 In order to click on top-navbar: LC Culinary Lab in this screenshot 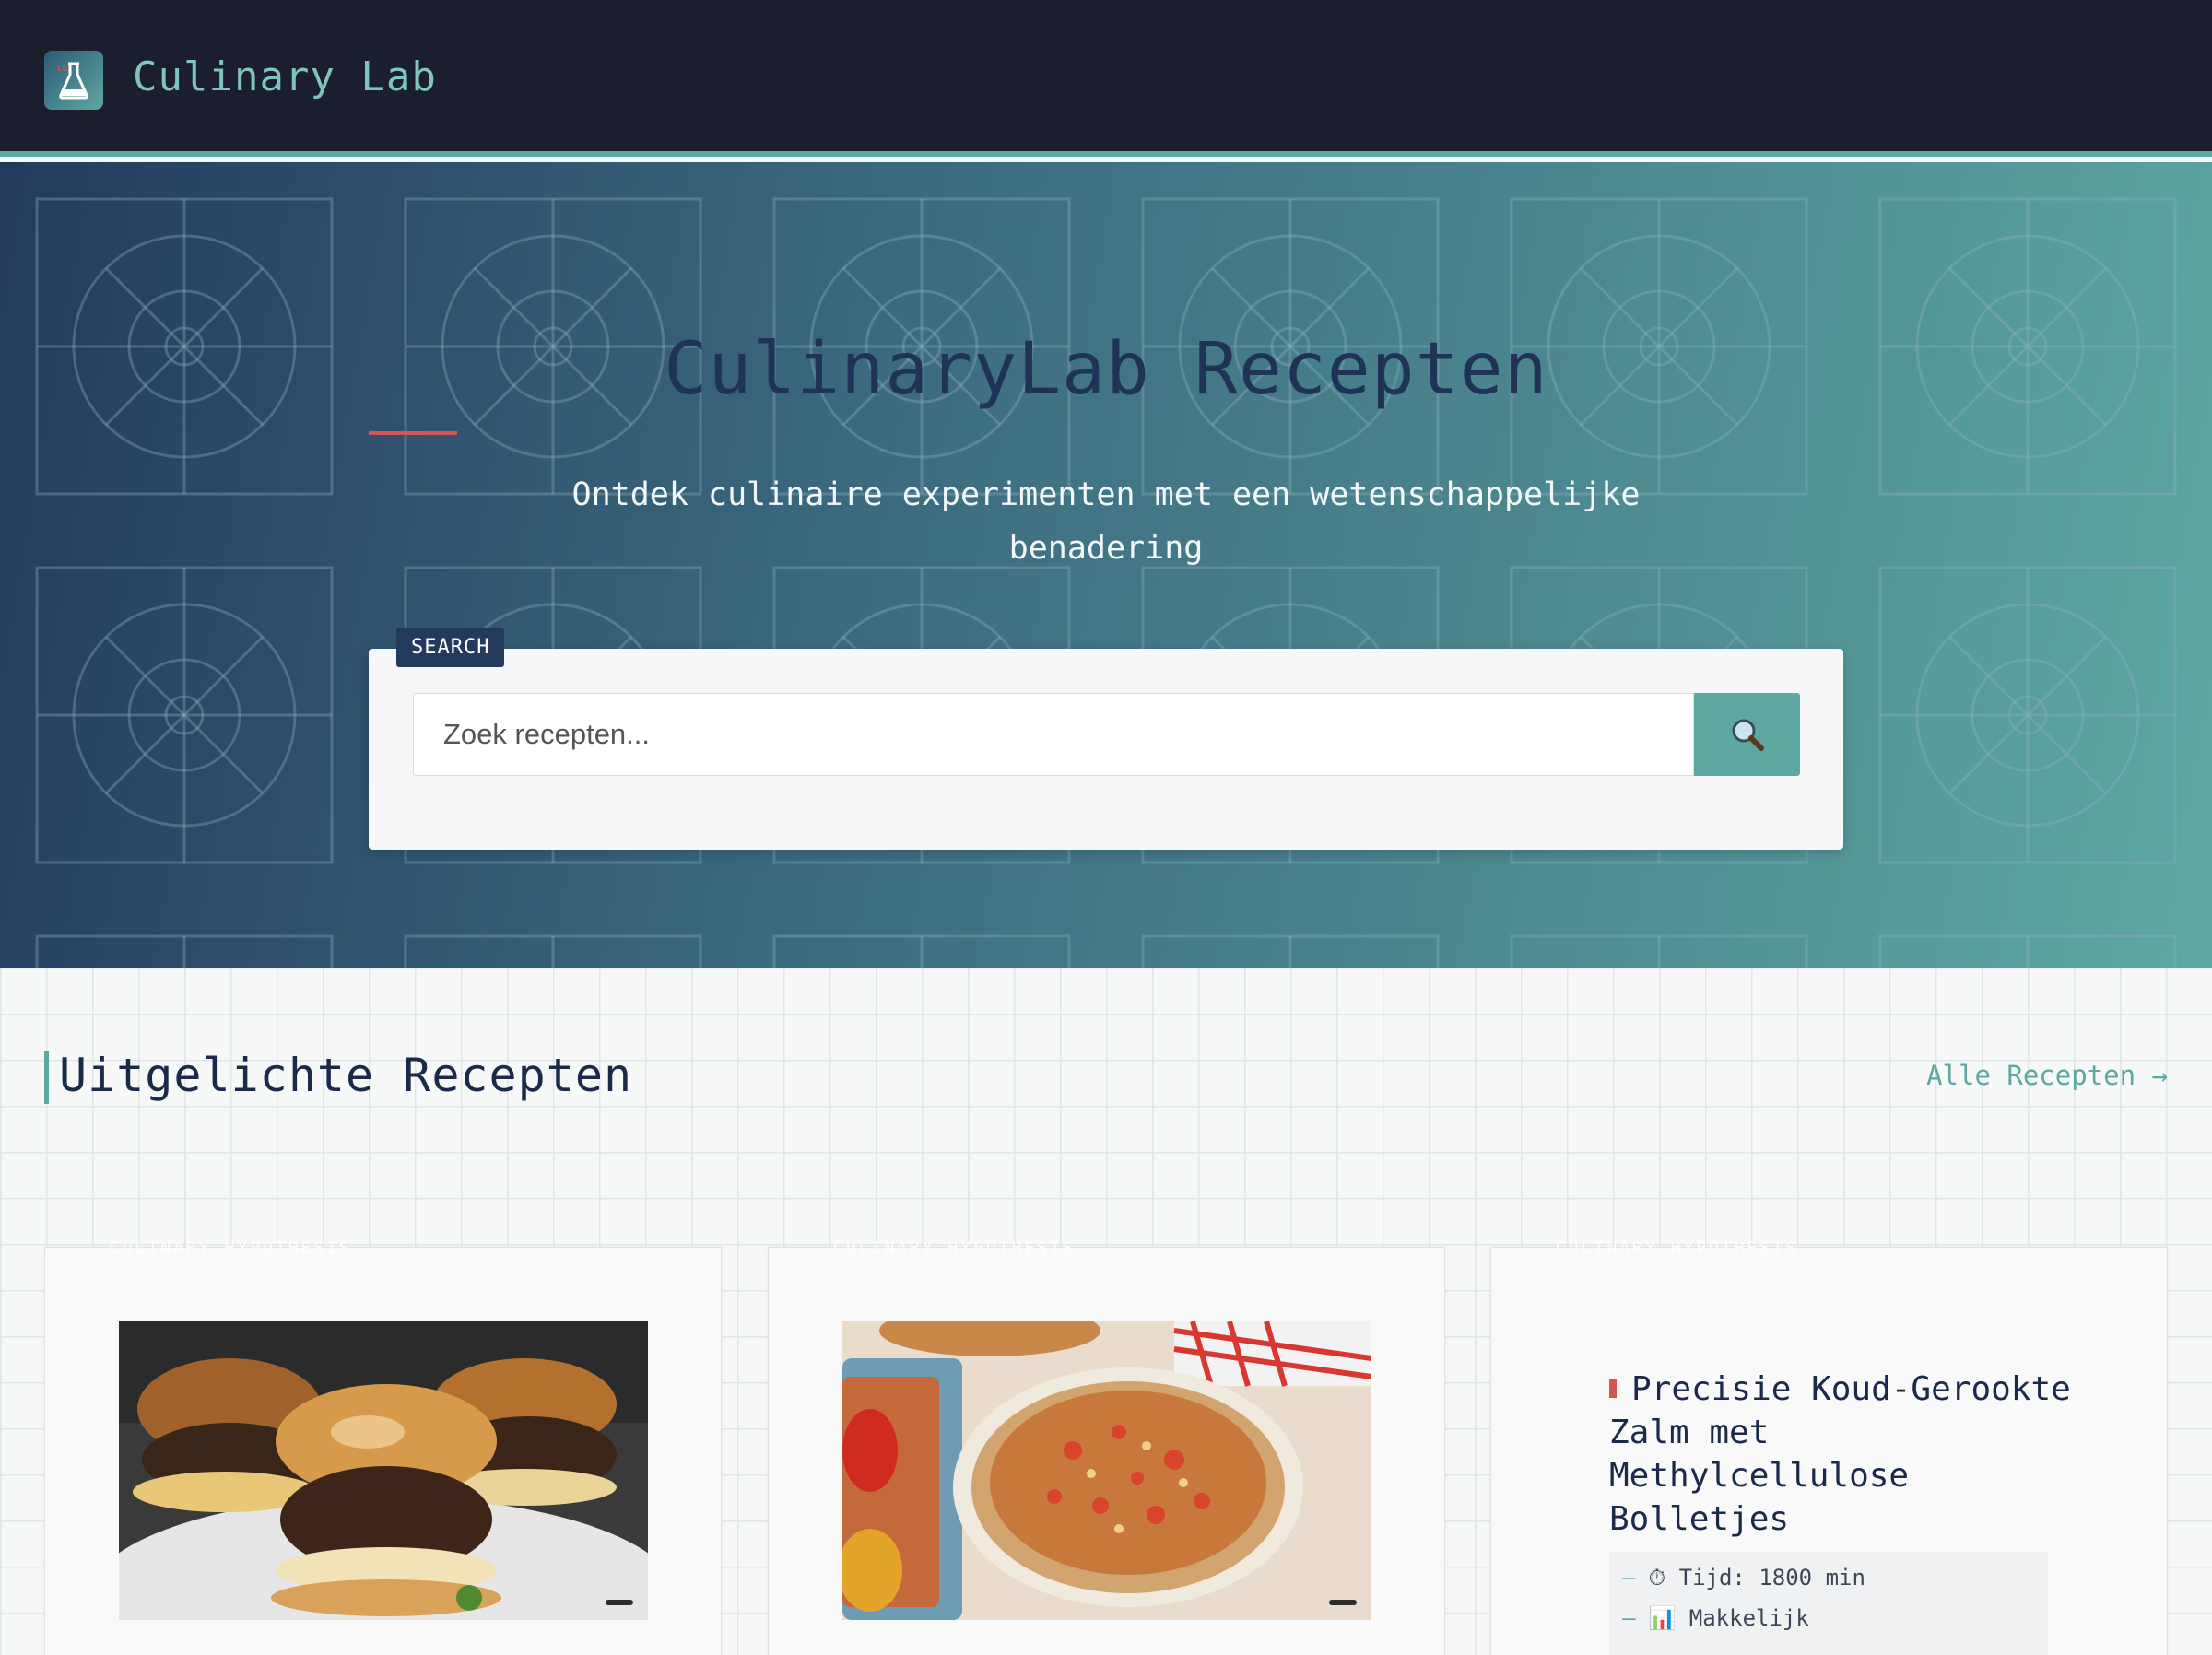, I will do `click(1106, 78)`.